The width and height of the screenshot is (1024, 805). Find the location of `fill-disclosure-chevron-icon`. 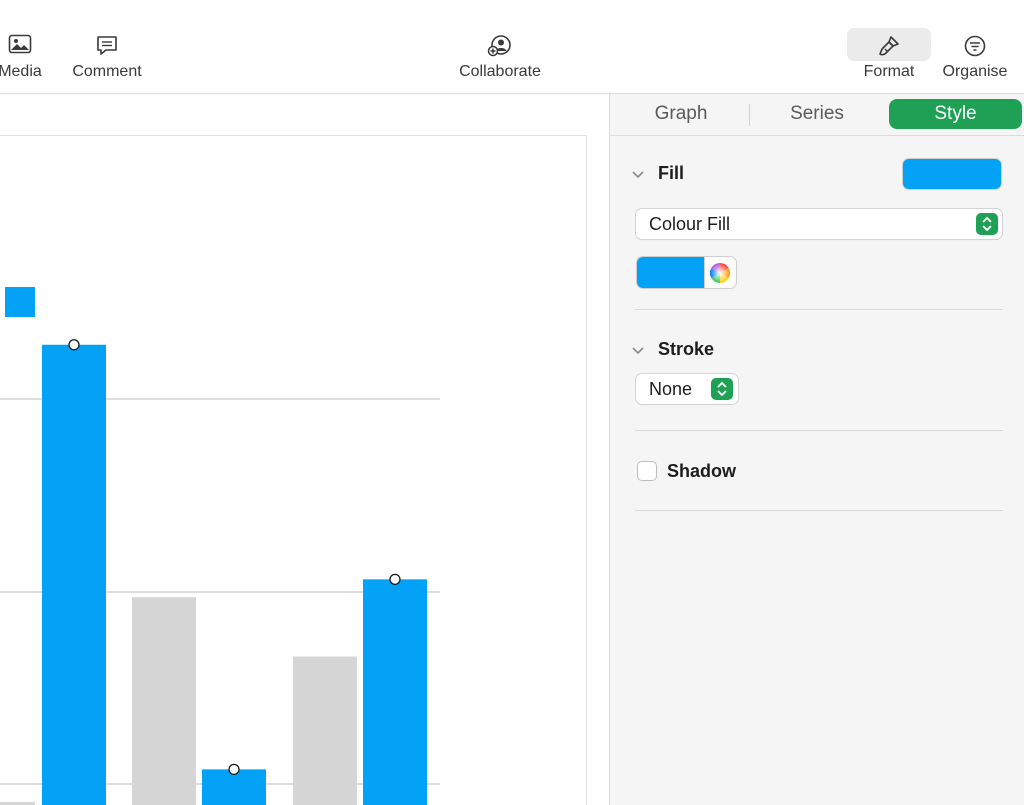

fill-disclosure-chevron-icon is located at coordinates (638, 175).